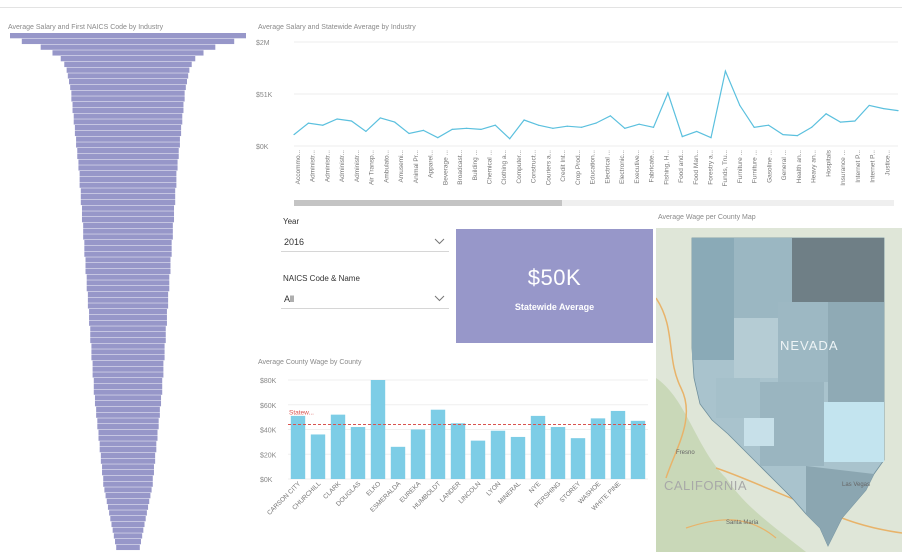 The width and height of the screenshot is (902, 552). What do you see at coordinates (554, 286) in the screenshot?
I see `statewide-average-card: $50K Statewide Average` at bounding box center [554, 286].